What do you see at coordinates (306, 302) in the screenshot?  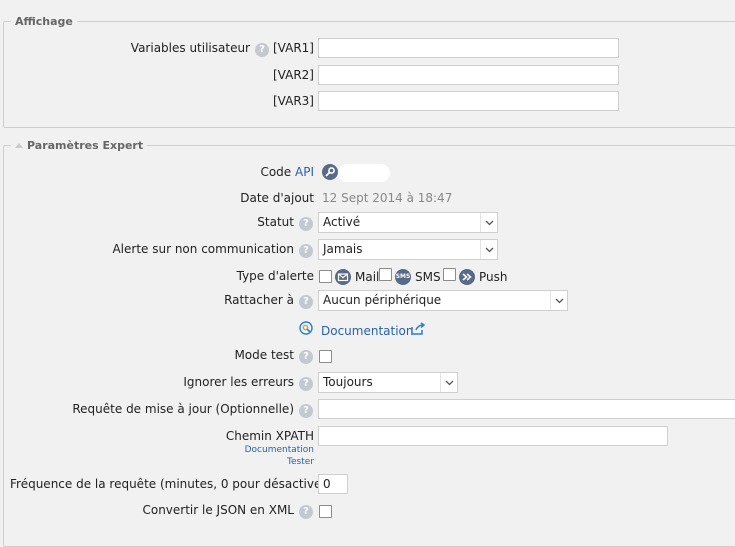 I see `rattacher-help-icon: ?` at bounding box center [306, 302].